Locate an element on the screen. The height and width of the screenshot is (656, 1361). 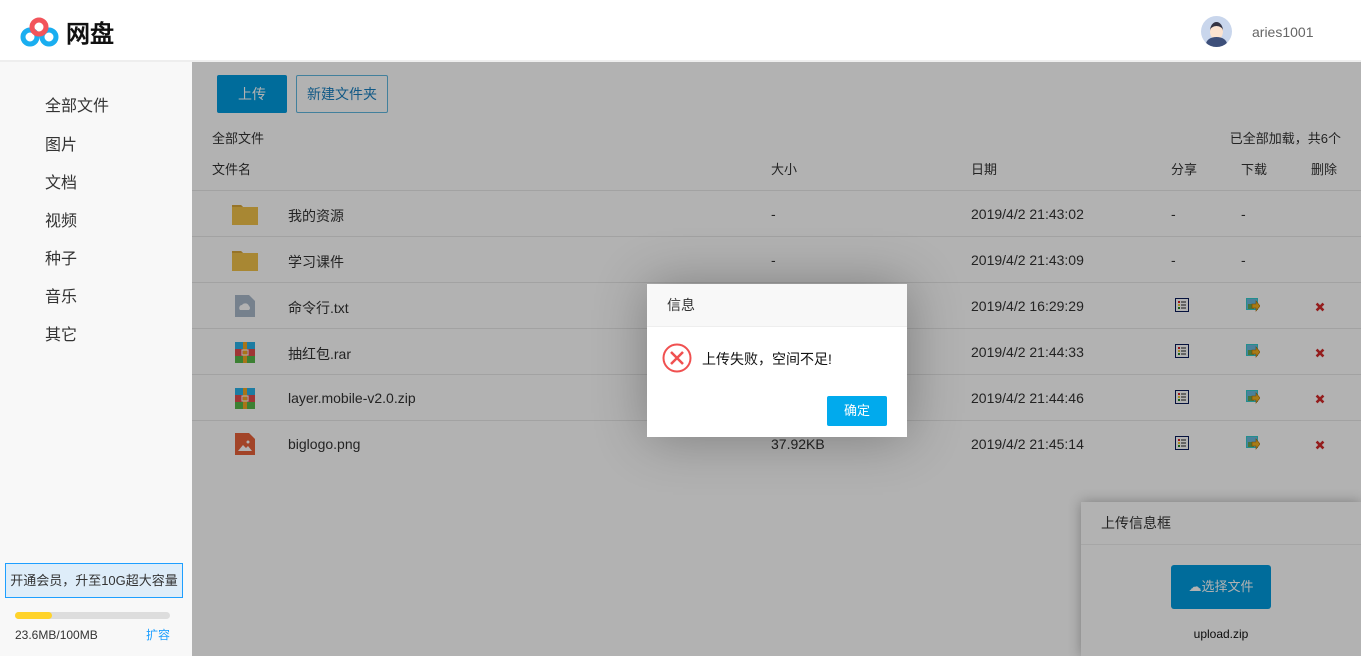
sidebar-item-docs: 文档 is located at coordinates (61, 181).